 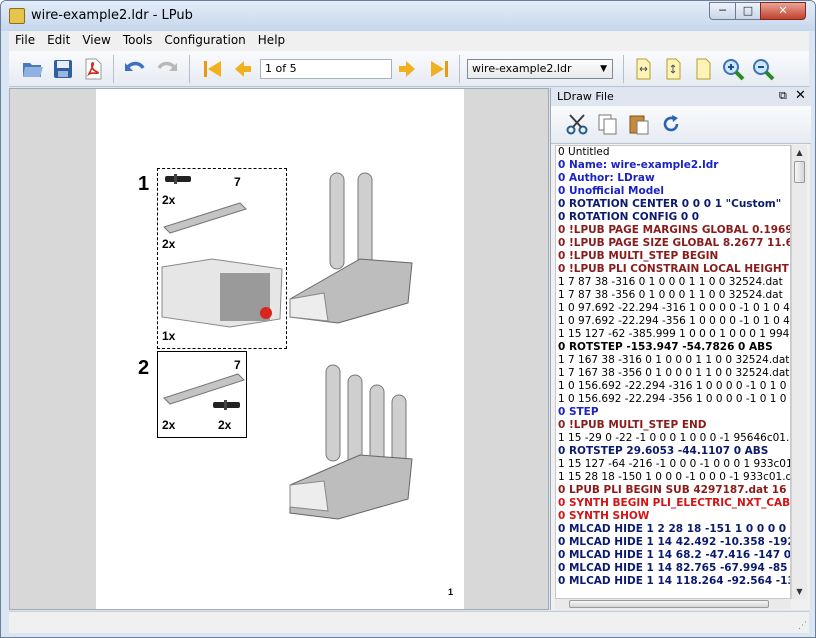 What do you see at coordinates (63, 69) in the screenshot?
I see `save-icon` at bounding box center [63, 69].